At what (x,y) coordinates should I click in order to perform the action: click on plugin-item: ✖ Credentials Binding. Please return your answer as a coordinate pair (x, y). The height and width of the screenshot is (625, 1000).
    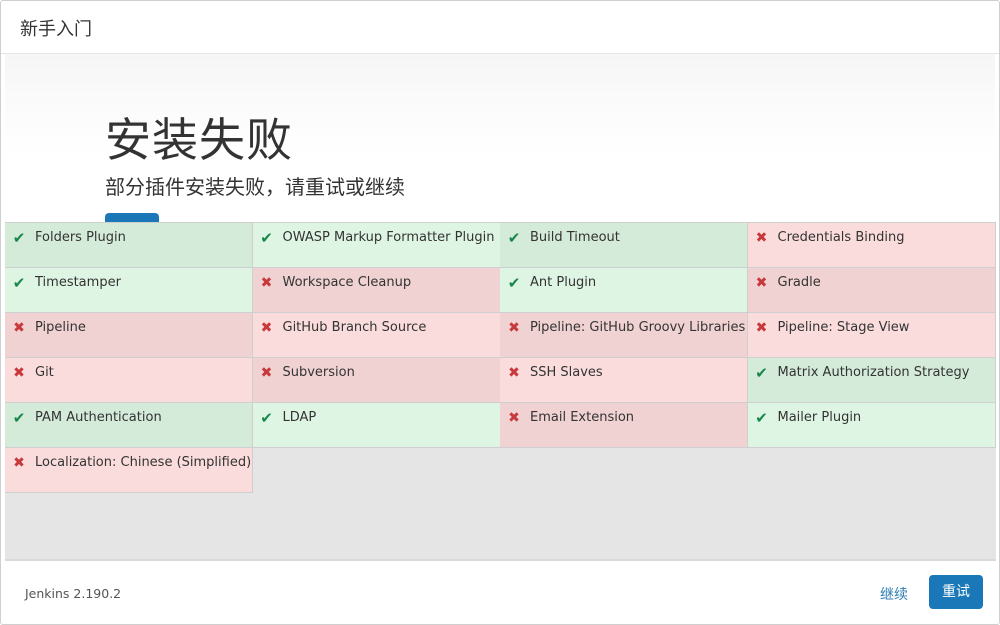
    Looking at the image, I should click on (871, 245).